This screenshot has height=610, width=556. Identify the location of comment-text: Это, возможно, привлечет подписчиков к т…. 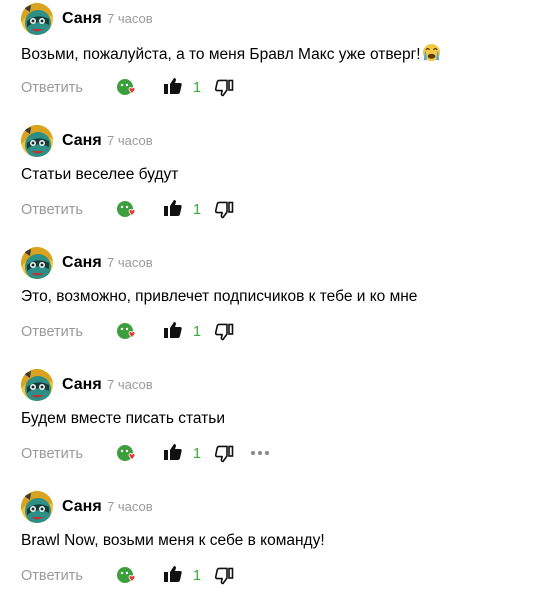
(219, 296).